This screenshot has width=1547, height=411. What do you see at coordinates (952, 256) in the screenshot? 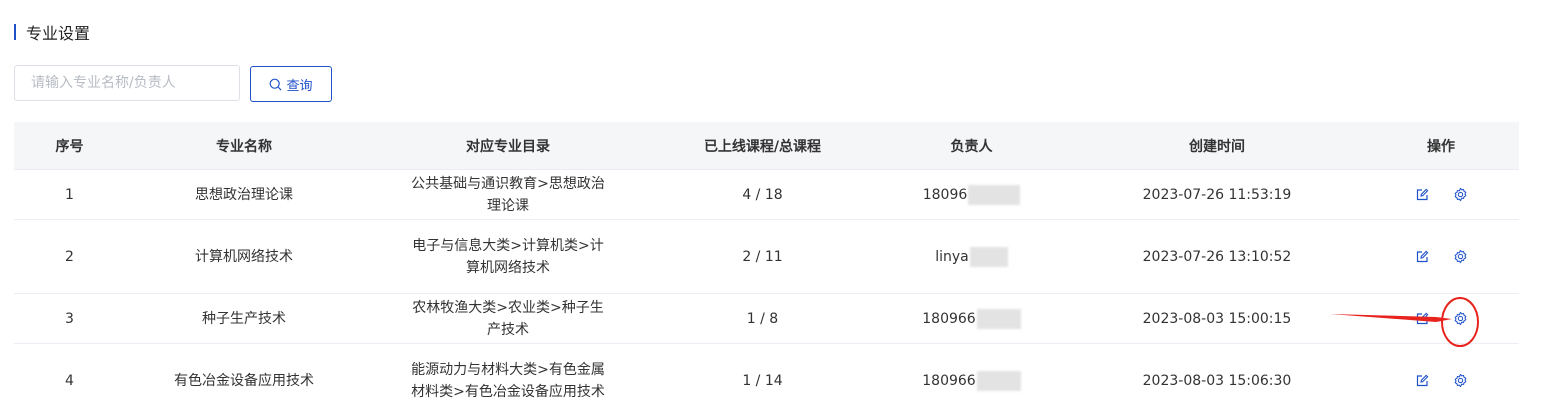
I see `row-owner: linya` at bounding box center [952, 256].